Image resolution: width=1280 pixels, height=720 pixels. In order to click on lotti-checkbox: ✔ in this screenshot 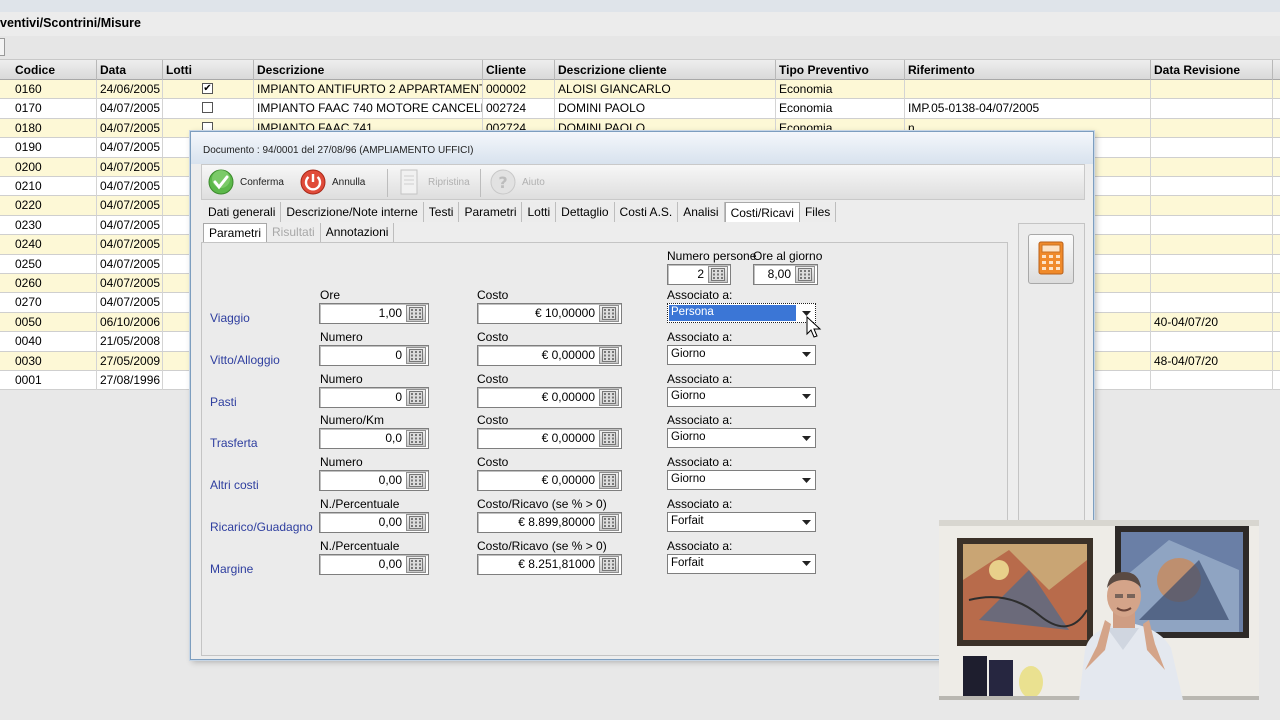, I will do `click(207, 88)`.